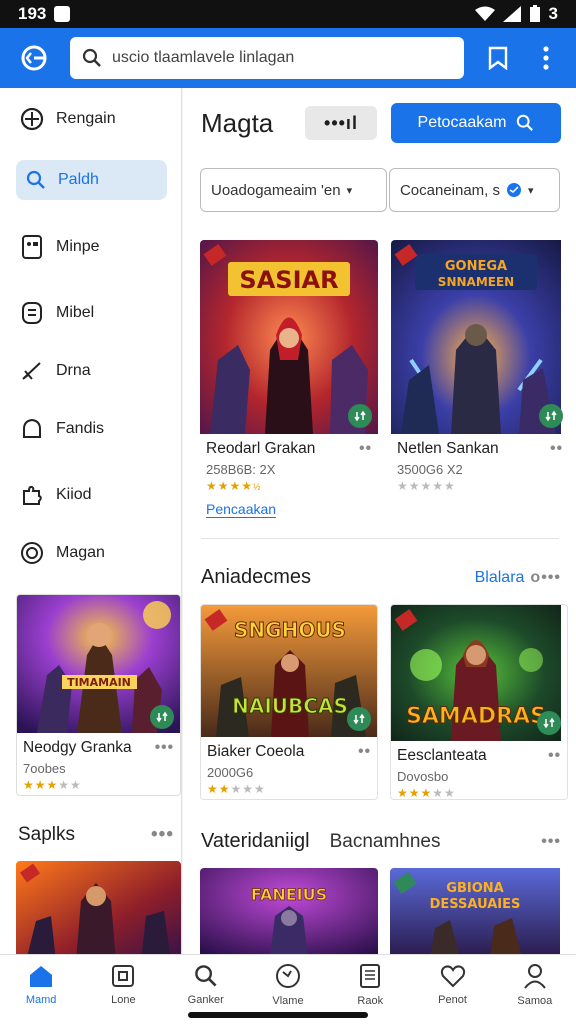 The image size is (576, 1024). Describe the element at coordinates (553, 13) in the screenshot. I see `battery-level: 3` at that location.